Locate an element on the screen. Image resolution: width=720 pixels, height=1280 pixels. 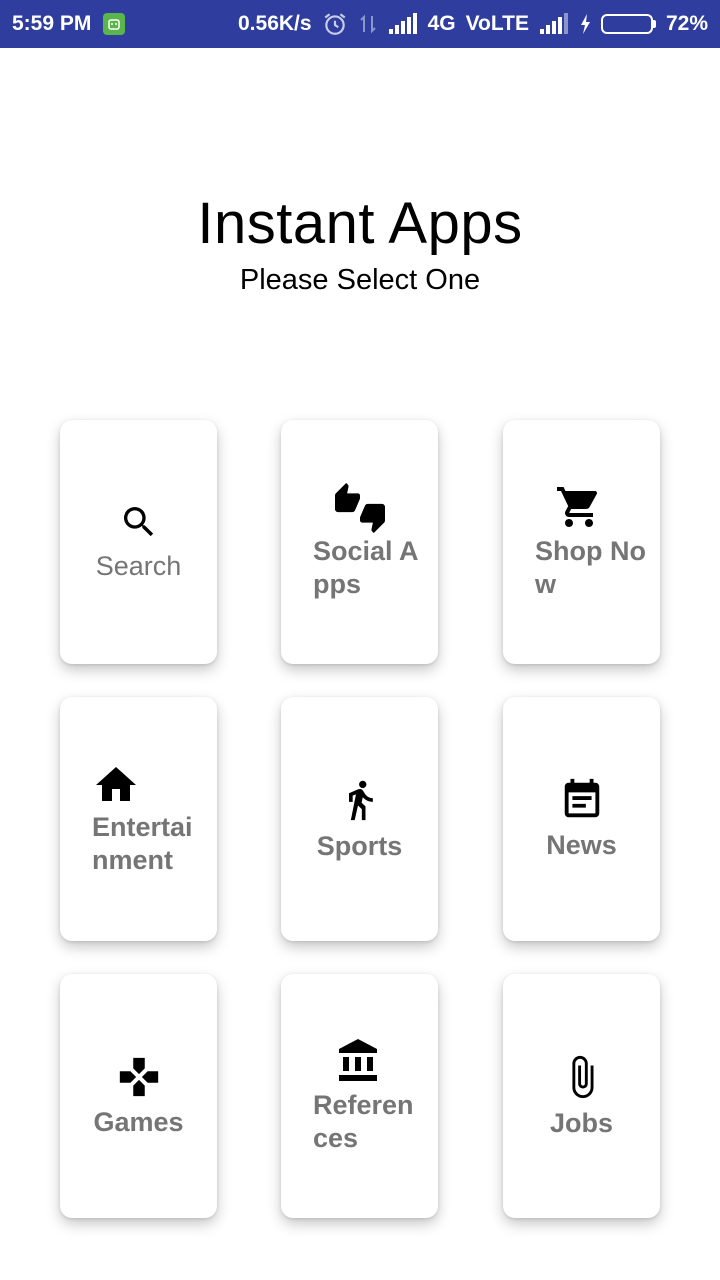
category-label: News is located at coordinates (581, 844).